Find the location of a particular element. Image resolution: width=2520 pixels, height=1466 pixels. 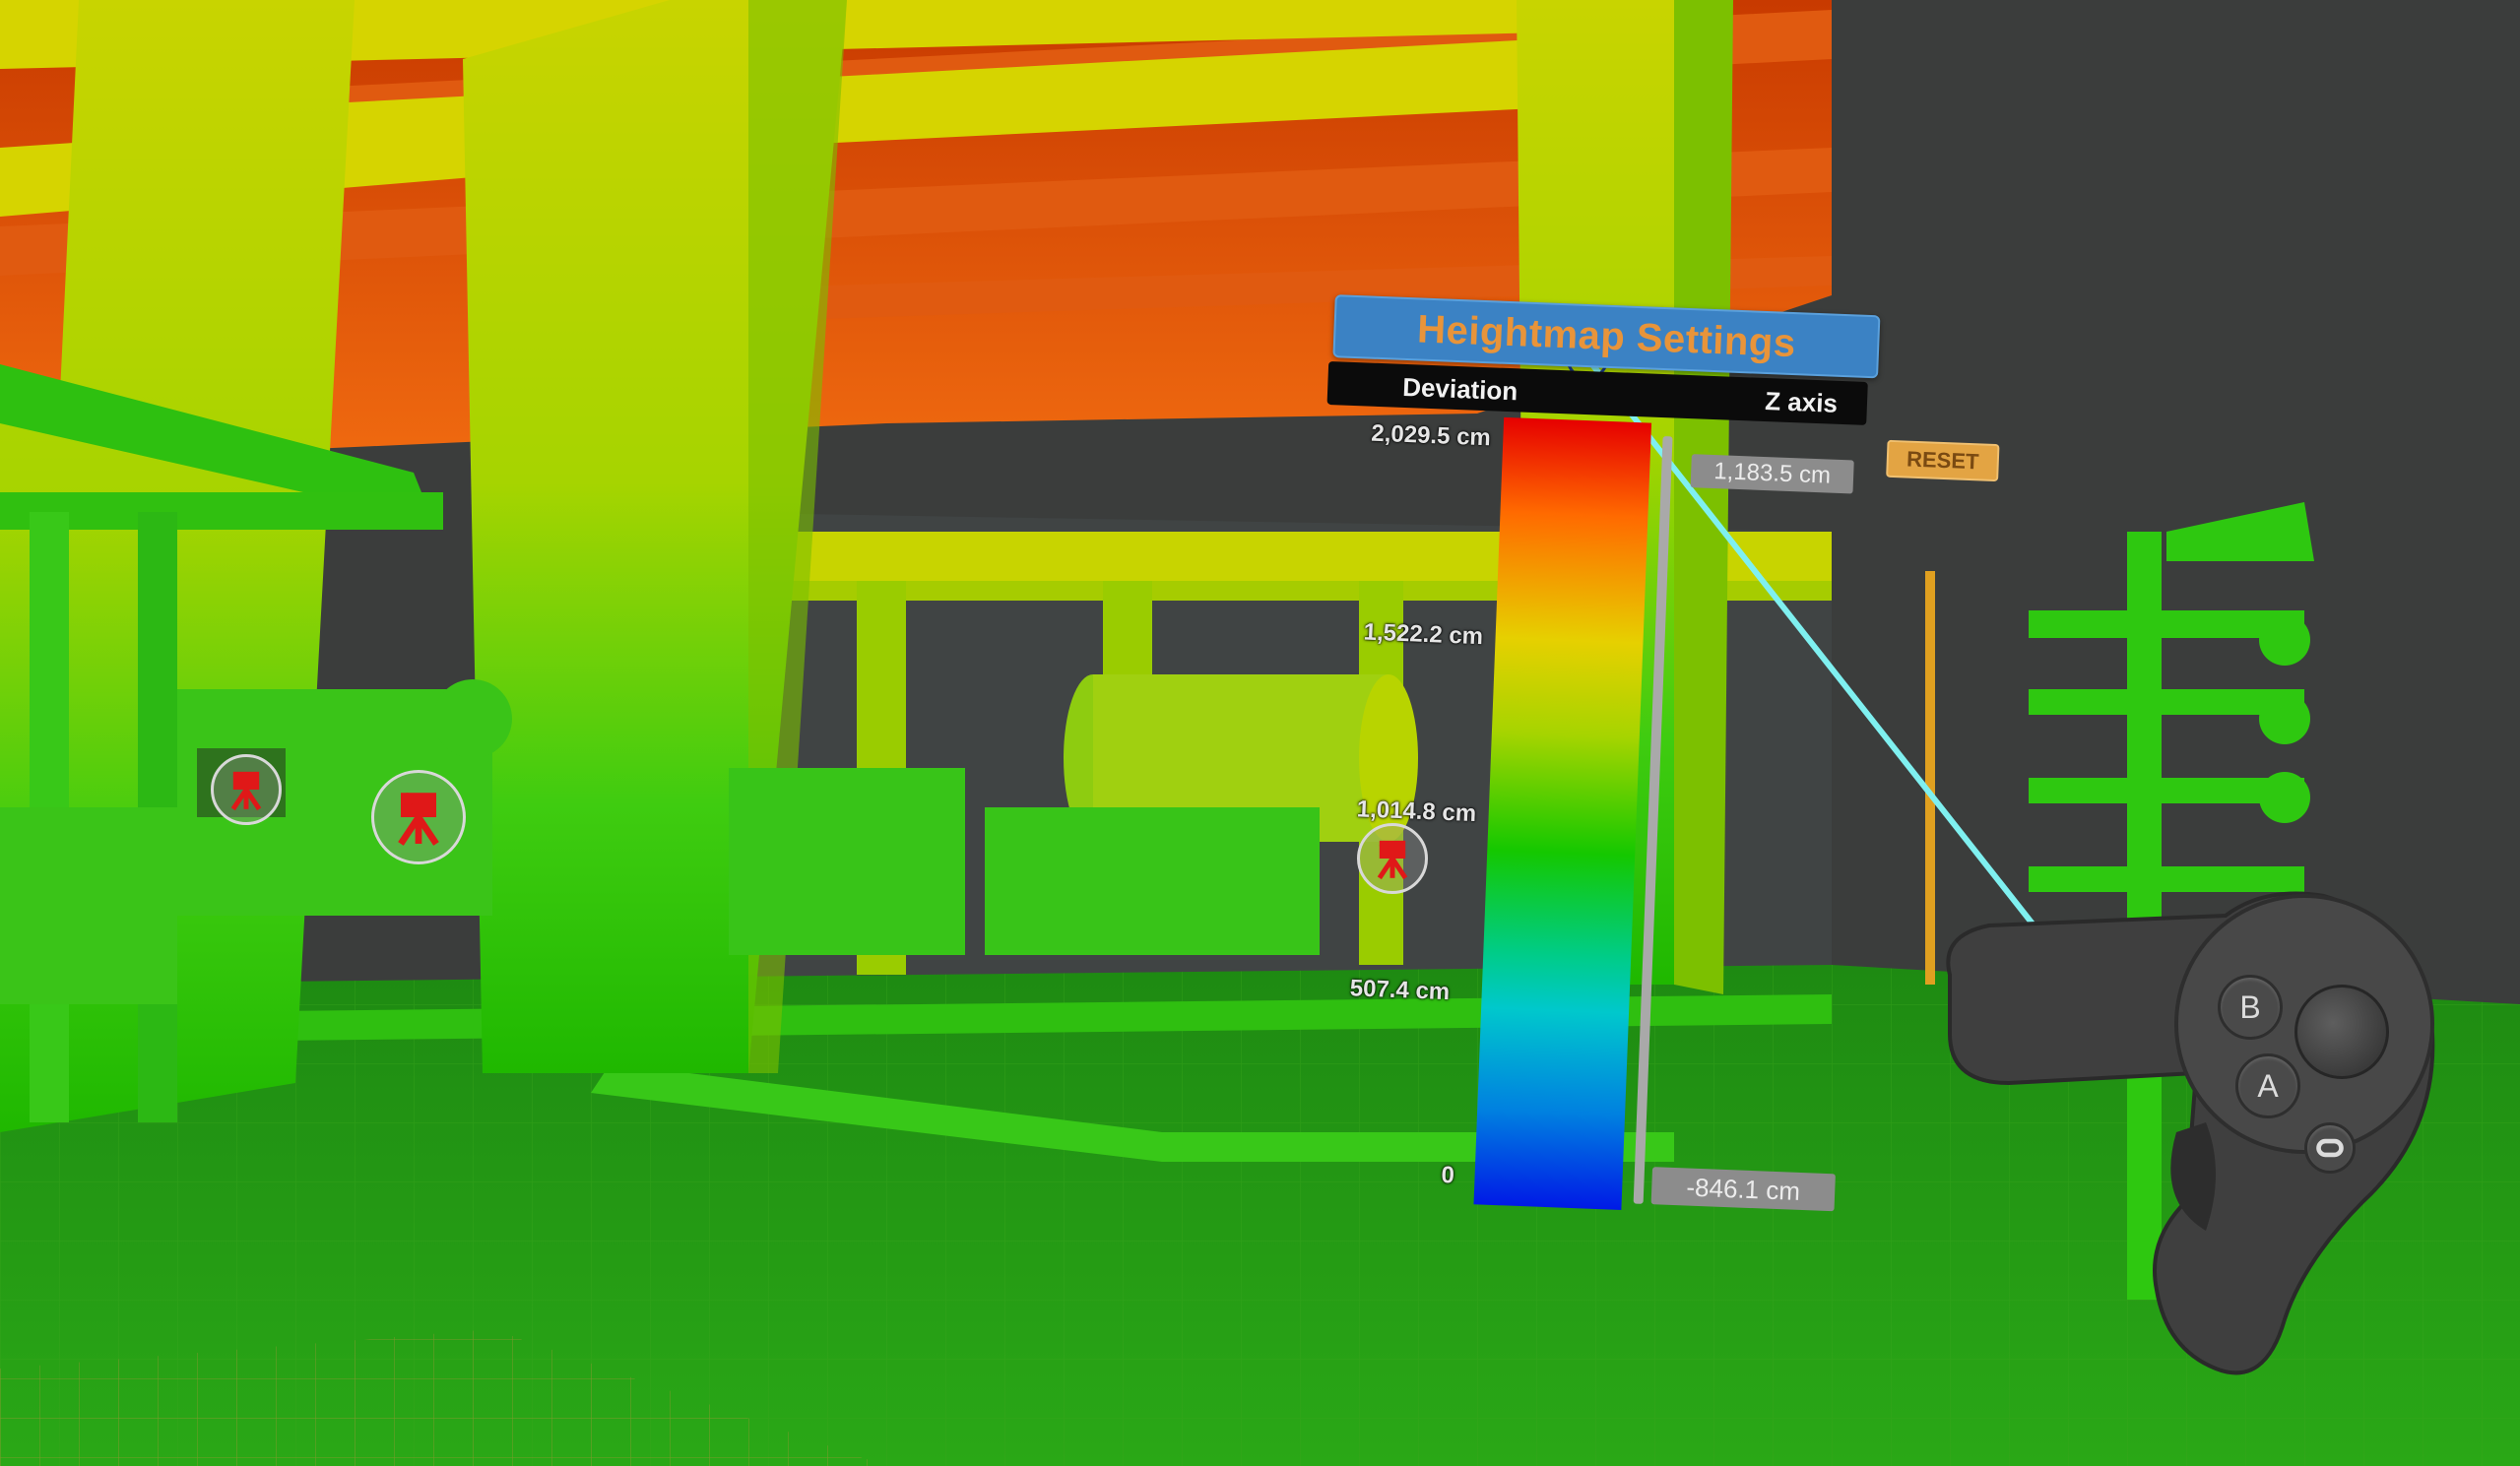

max-value-handle: 1,183.5 cm is located at coordinates (1772, 474).